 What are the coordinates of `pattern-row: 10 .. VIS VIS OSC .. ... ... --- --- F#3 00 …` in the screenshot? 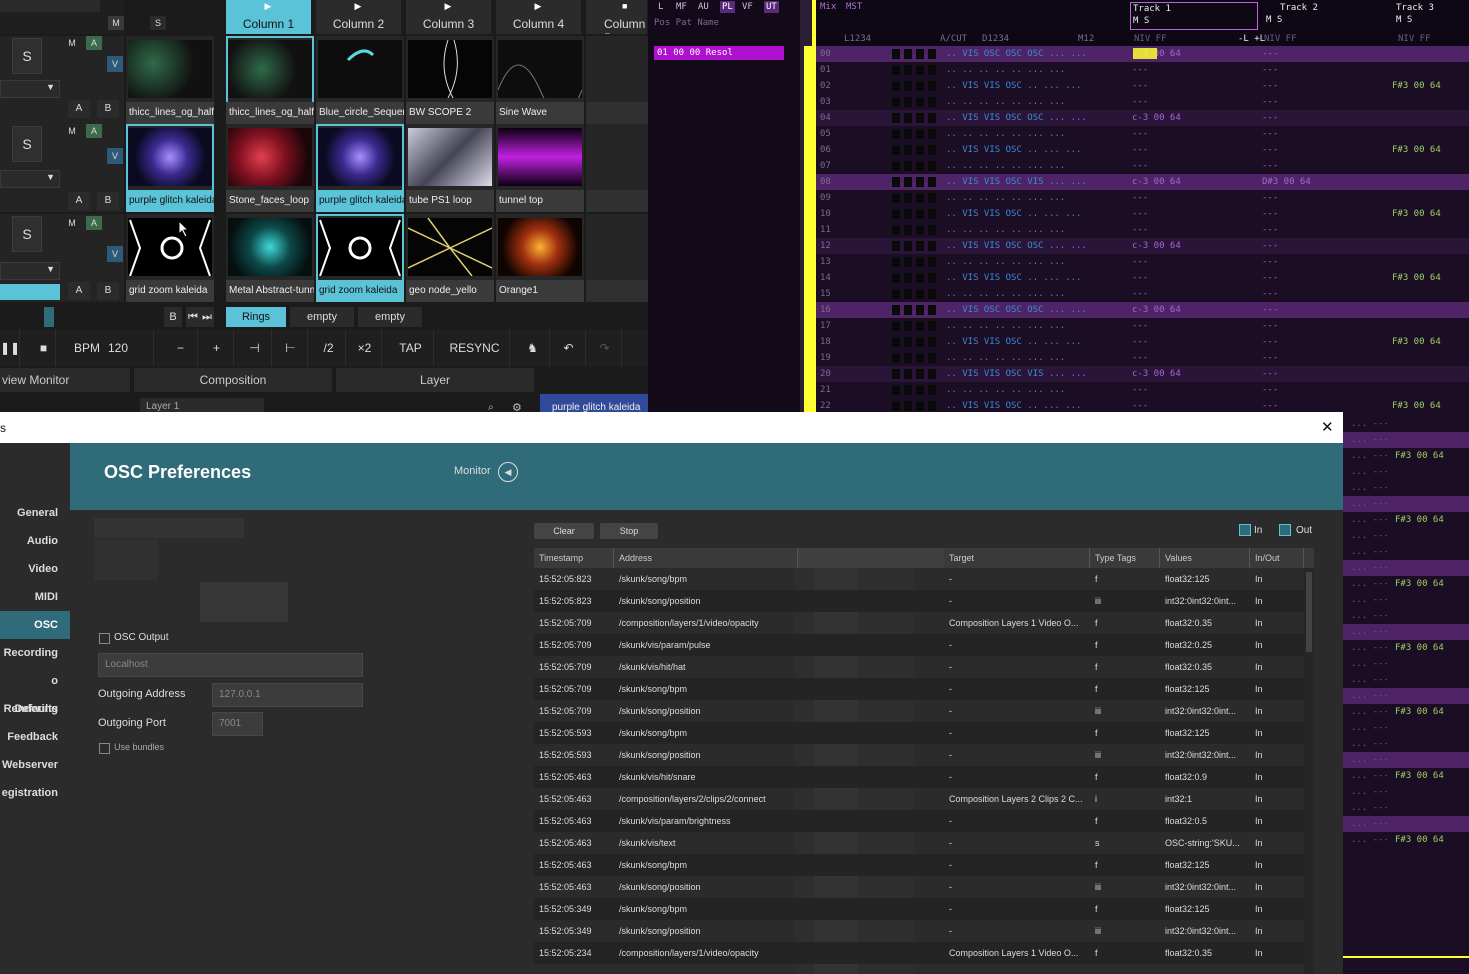 It's located at (1142, 214).